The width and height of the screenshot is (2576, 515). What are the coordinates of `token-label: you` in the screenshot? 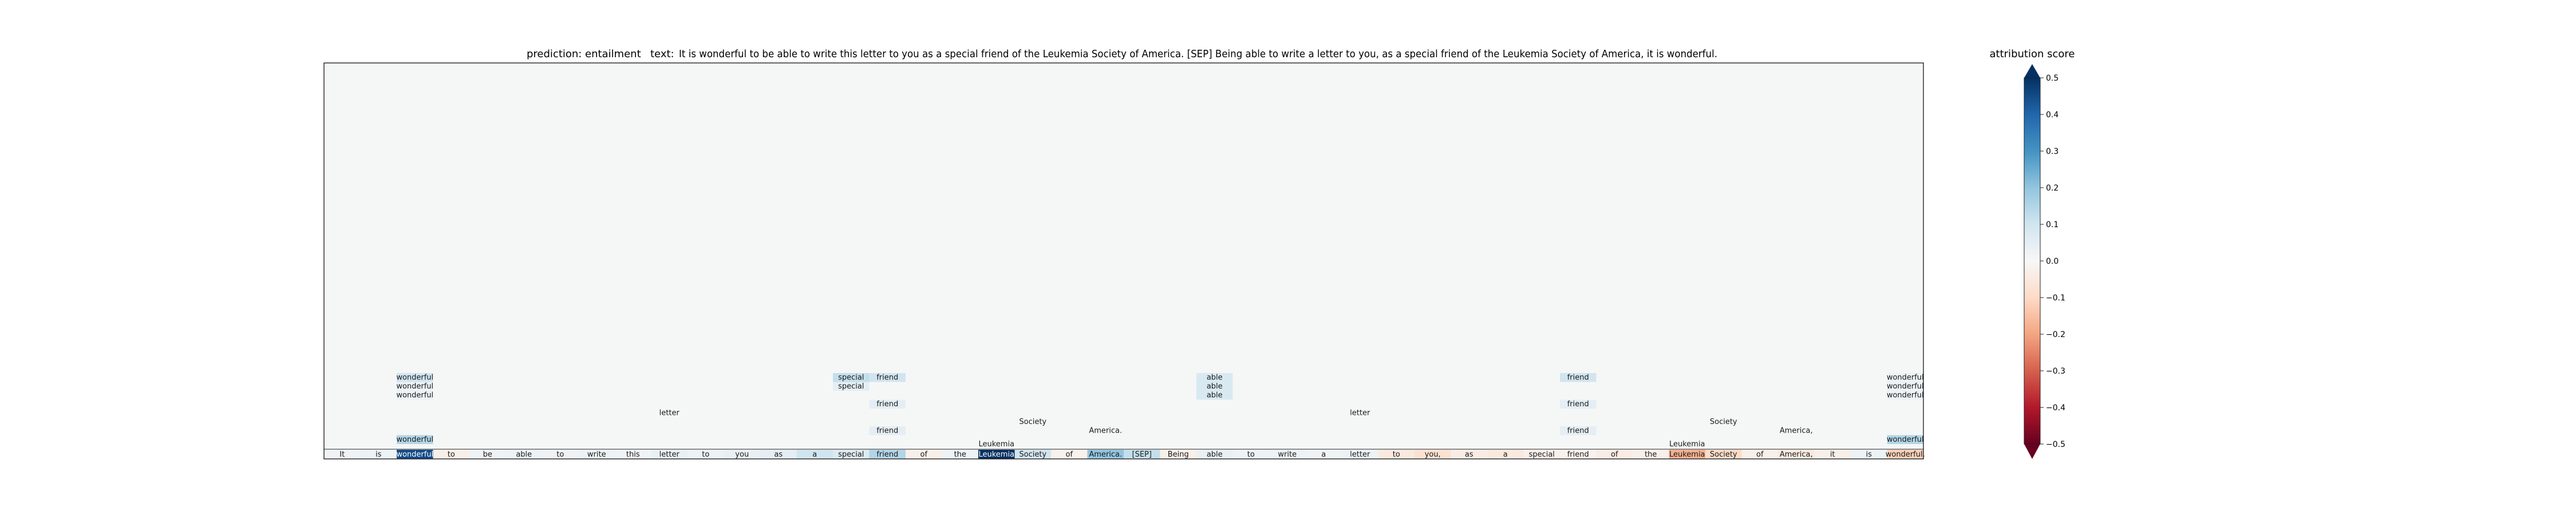 It's located at (742, 454).